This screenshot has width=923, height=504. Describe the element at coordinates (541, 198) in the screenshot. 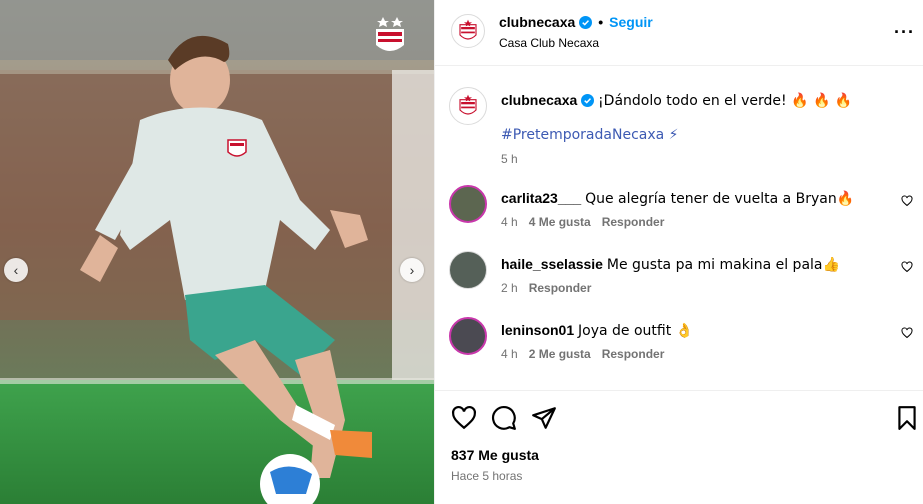

I see `comment-username: carlita23___` at that location.